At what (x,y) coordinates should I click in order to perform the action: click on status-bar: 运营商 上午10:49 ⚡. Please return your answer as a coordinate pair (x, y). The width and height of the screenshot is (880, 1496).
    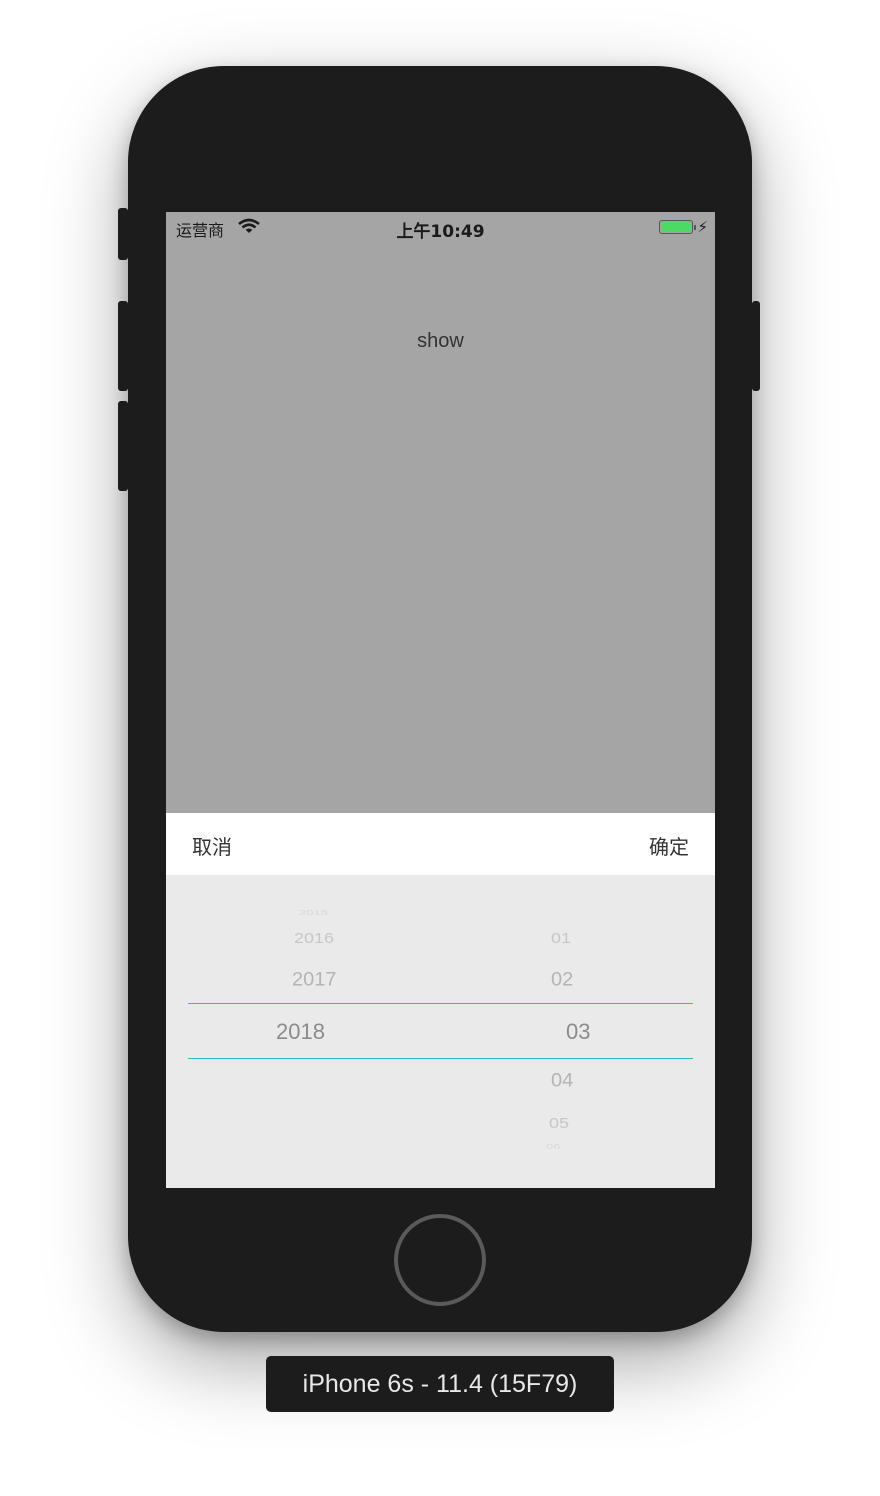
    Looking at the image, I should click on (440, 227).